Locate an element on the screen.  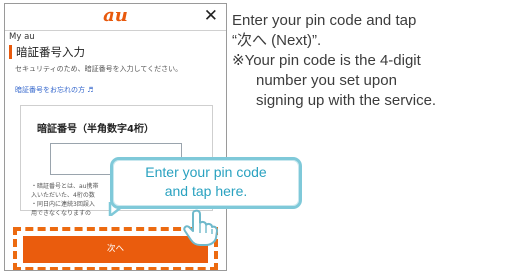
security-message: セキュリティのため、暗証番号を入力してください。 is located at coordinates (99, 69).